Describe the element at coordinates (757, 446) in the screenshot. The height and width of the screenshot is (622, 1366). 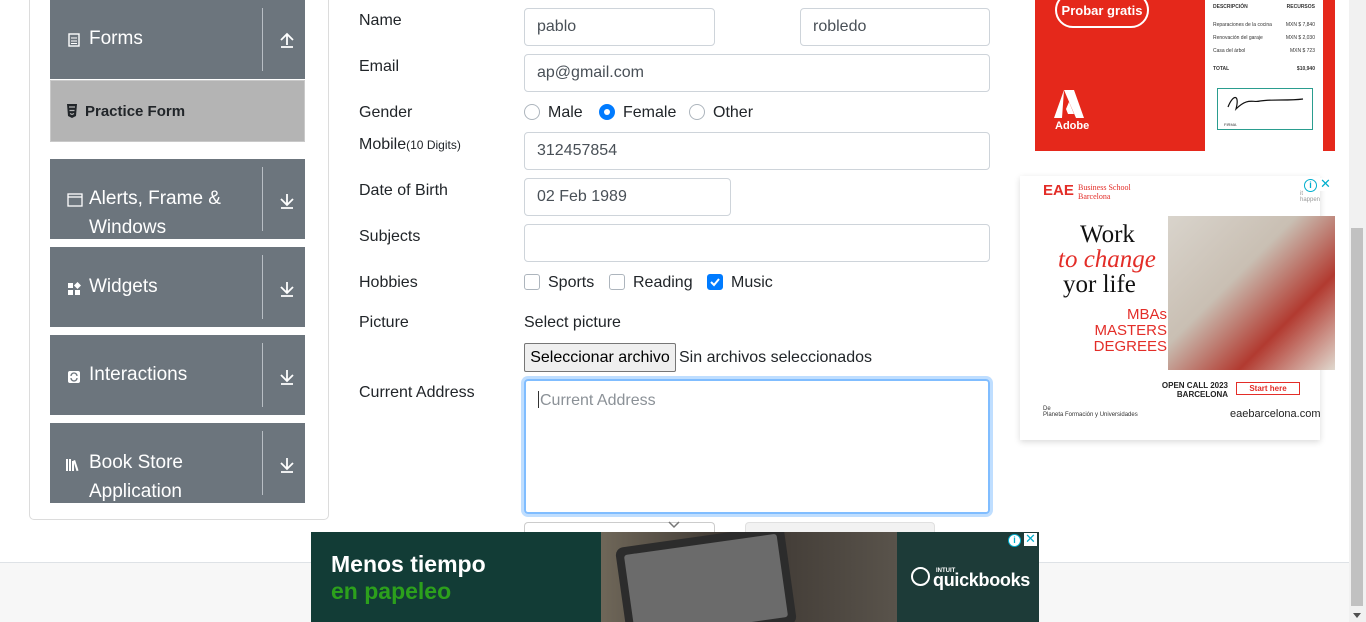
I see `current-address-textarea: Current Address` at that location.